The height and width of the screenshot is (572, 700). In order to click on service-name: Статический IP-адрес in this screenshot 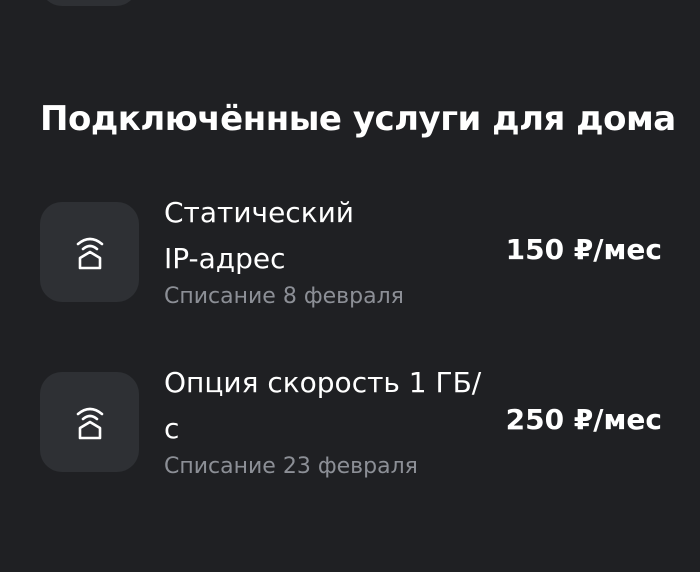, I will do `click(259, 235)`.